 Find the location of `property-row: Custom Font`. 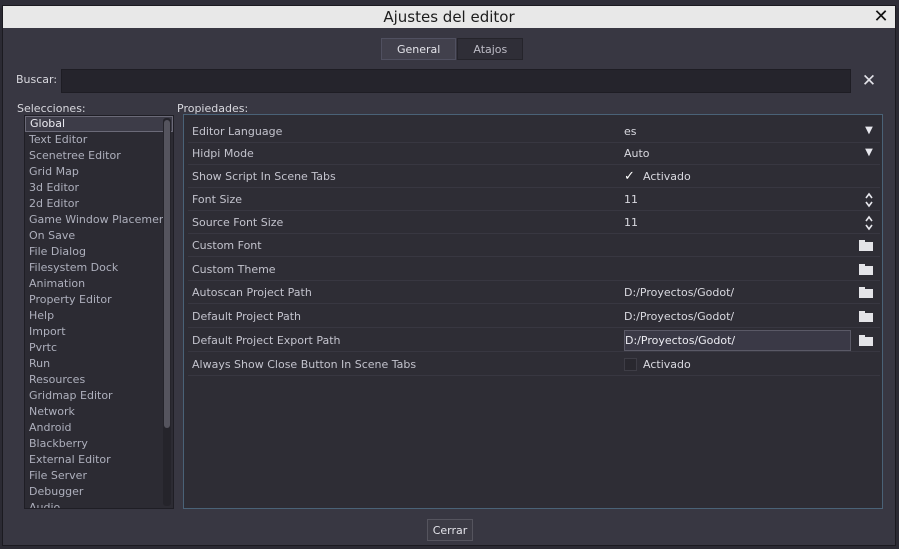

property-row: Custom Font is located at coordinates (534, 246).